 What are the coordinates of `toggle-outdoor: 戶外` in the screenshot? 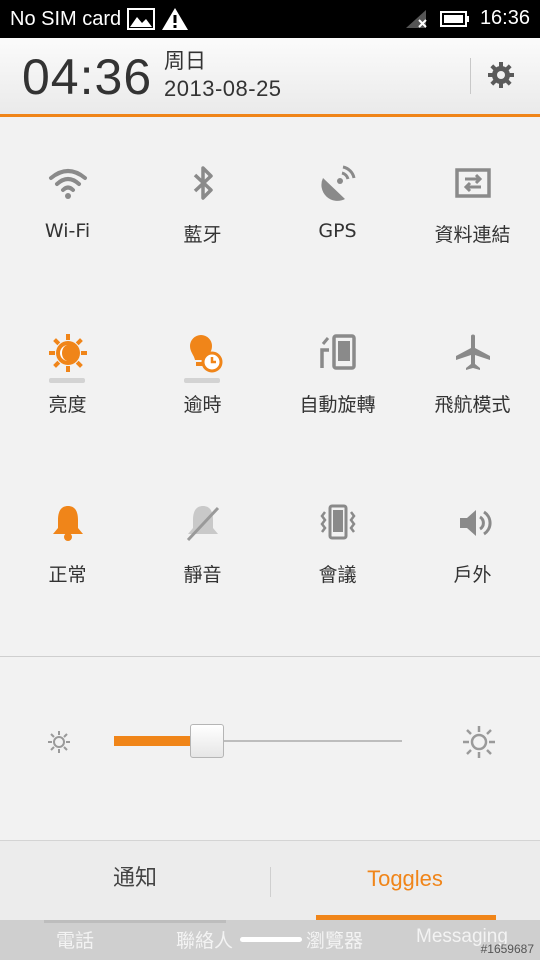 It's located at (472, 555).